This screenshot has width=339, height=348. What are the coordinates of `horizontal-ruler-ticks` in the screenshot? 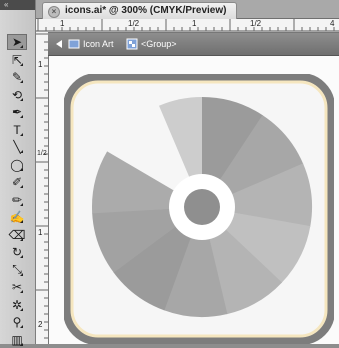 It's located at (187, 25).